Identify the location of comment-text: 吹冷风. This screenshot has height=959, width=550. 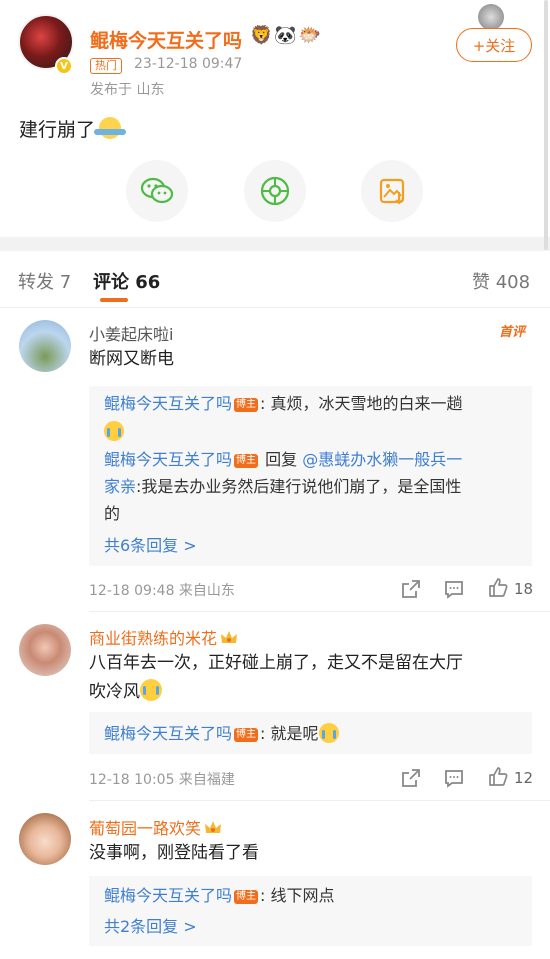
(125, 692).